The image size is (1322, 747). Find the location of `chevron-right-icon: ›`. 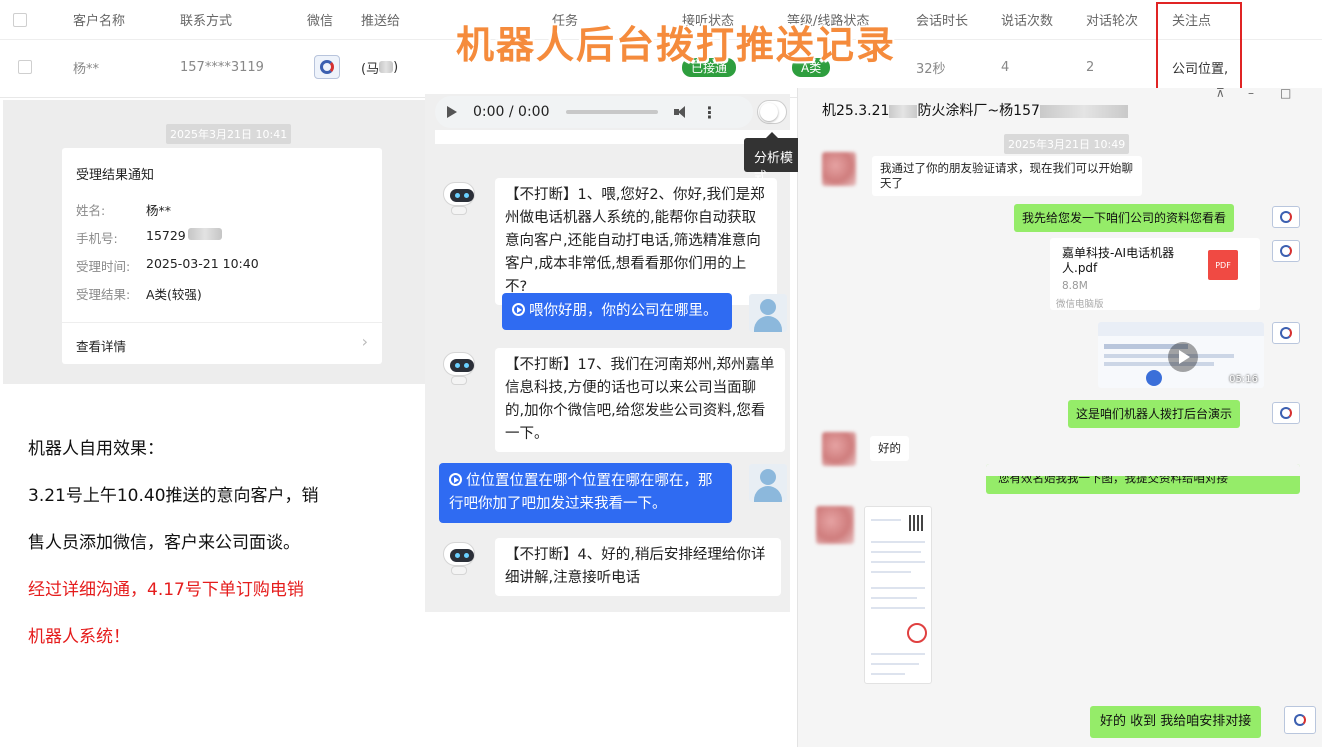

chevron-right-icon: › is located at coordinates (365, 341).